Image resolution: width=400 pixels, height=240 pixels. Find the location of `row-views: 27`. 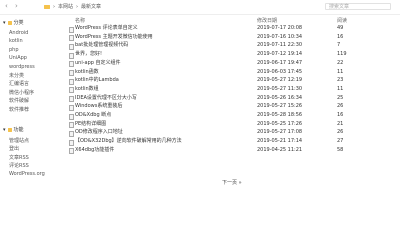

row-views: 27 is located at coordinates (340, 141).